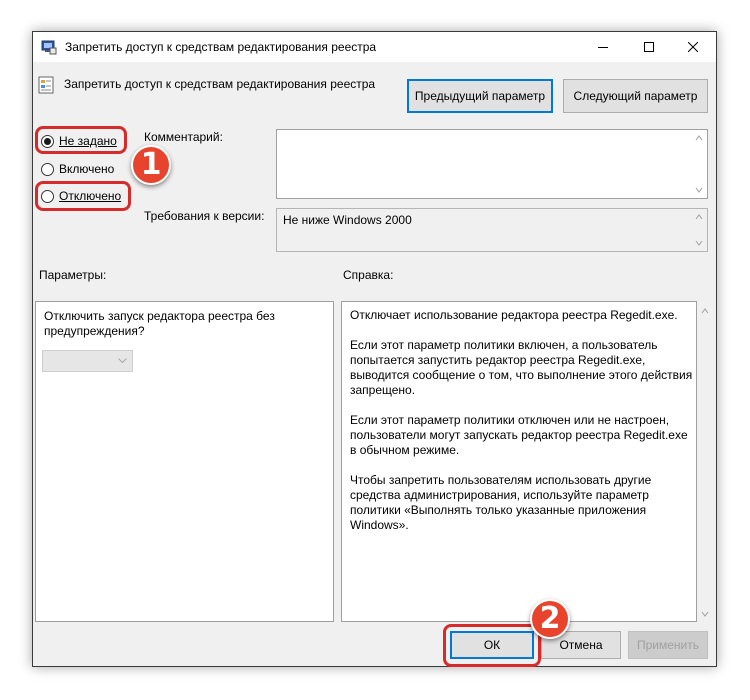 The image size is (750, 700). I want to click on highlight-ok, so click(492, 645).